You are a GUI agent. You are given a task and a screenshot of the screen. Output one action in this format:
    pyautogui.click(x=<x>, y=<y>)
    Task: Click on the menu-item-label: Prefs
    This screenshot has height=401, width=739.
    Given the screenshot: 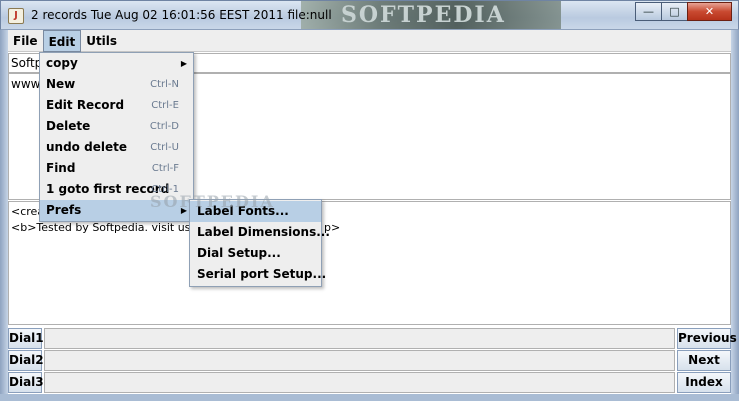 What is the action you would take?
    pyautogui.click(x=64, y=210)
    